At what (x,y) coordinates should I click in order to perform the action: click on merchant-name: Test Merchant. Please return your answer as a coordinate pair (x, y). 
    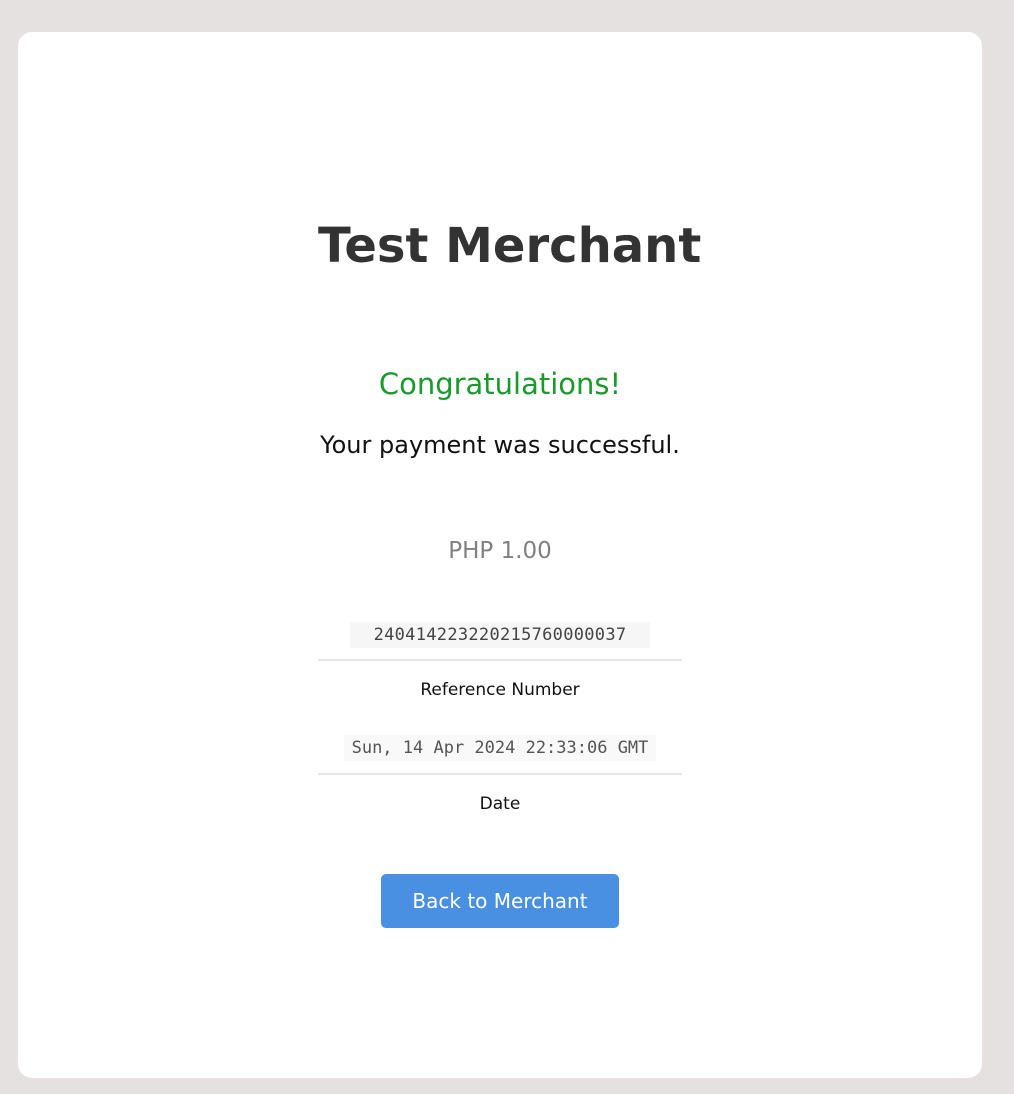
    Looking at the image, I should click on (510, 246).